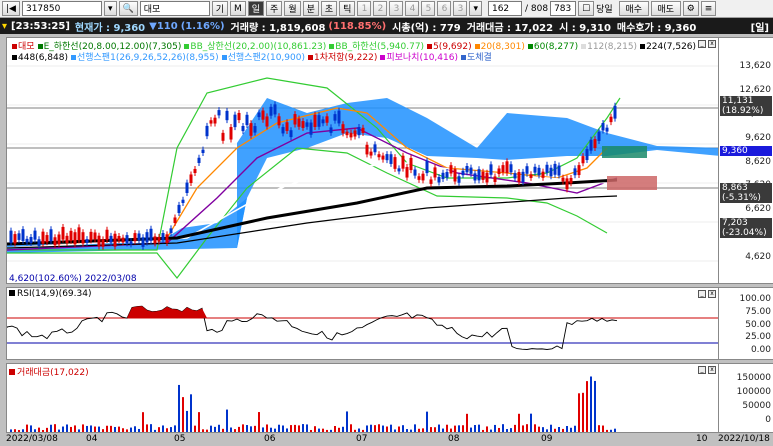 The image size is (773, 446). I want to click on period-button-4: 월, so click(292, 8).